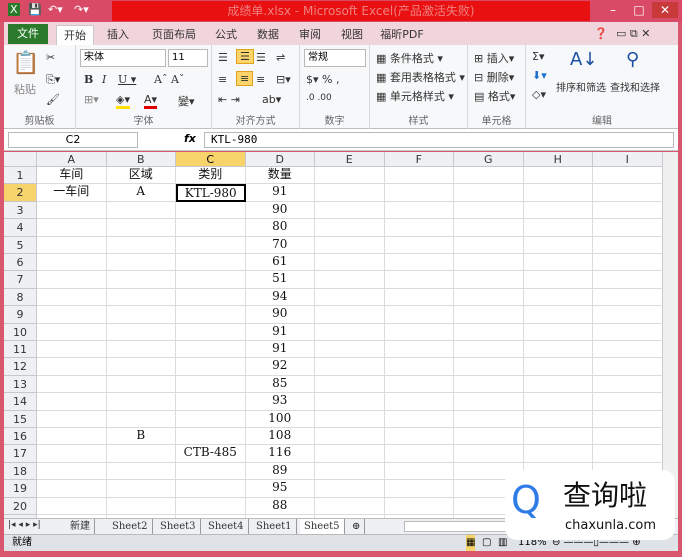 The height and width of the screenshot is (557, 682). I want to click on cell: 一车间, so click(72, 193).